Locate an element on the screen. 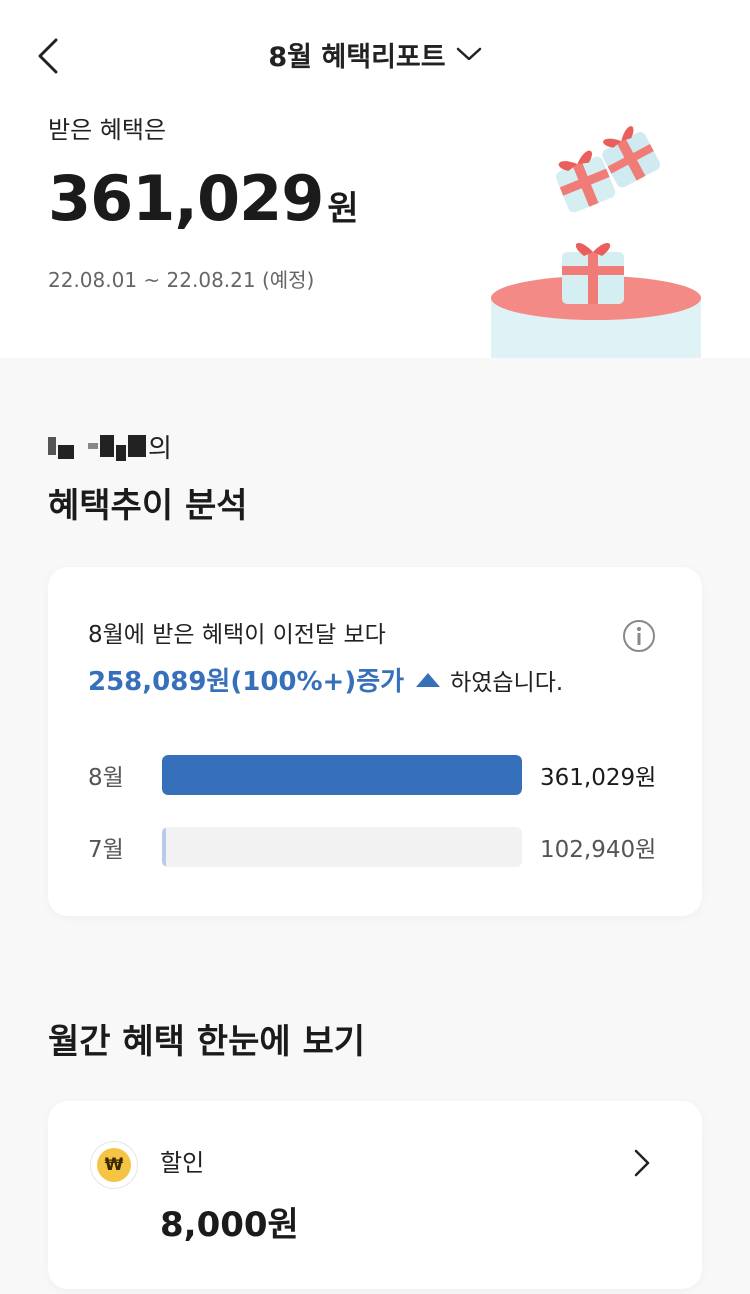 The height and width of the screenshot is (1294, 750). bar-row-july: 7월 102,940원 is located at coordinates (378, 847).